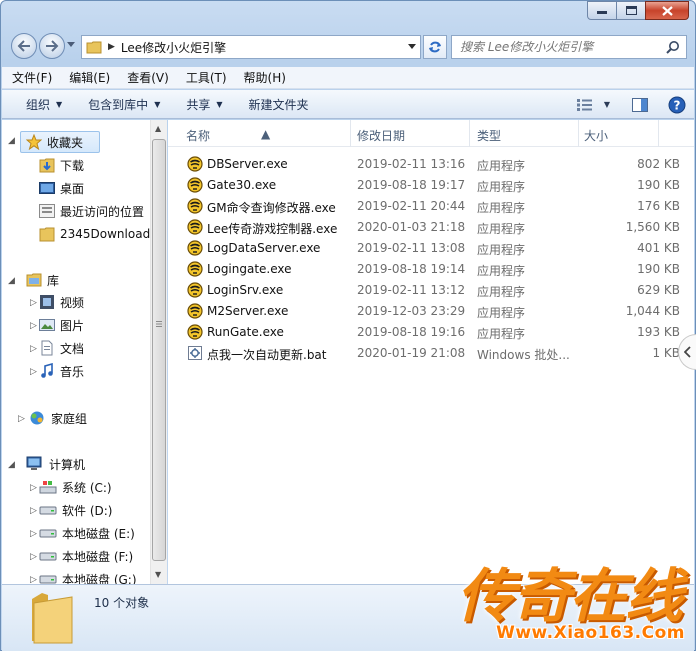 This screenshot has width=696, height=651. Describe the element at coordinates (348, 104) in the screenshot. I see `command-bar: 组织 ▼ 包含到库中 ▼ 共享 ▼ 新建文件夹 ▼ ?` at that location.